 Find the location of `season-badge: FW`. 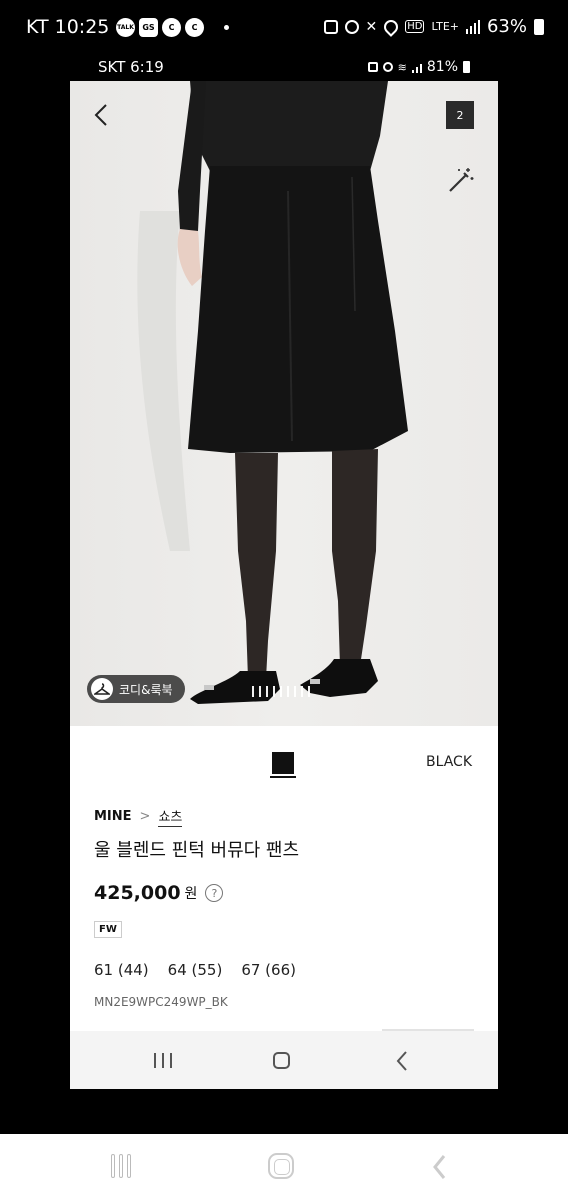

season-badge: FW is located at coordinates (108, 929).